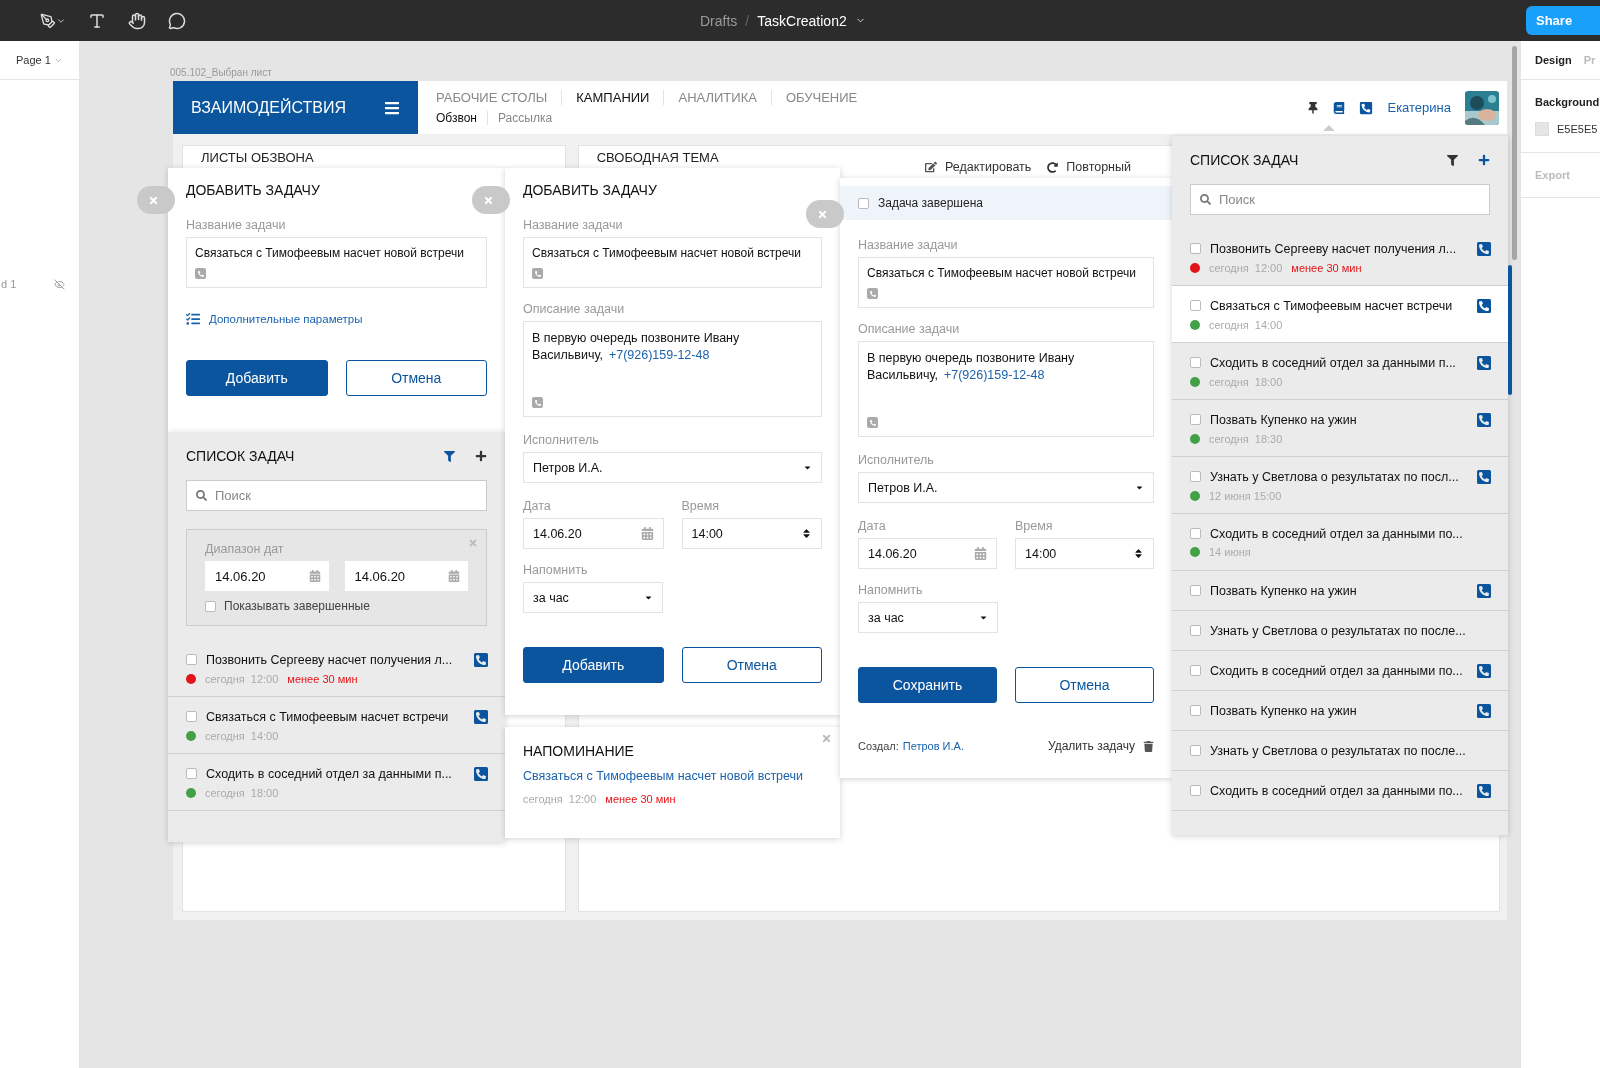 This screenshot has width=1600, height=1068. Describe the element at coordinates (719, 20) in the screenshot. I see `folder-link: Drafts` at that location.